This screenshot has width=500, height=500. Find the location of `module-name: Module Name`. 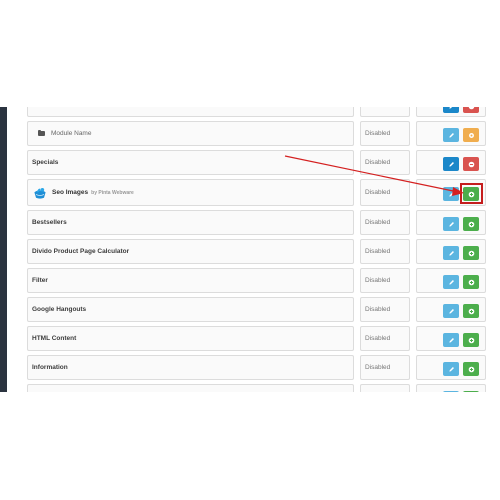

module-name: Module Name is located at coordinates (71, 133).